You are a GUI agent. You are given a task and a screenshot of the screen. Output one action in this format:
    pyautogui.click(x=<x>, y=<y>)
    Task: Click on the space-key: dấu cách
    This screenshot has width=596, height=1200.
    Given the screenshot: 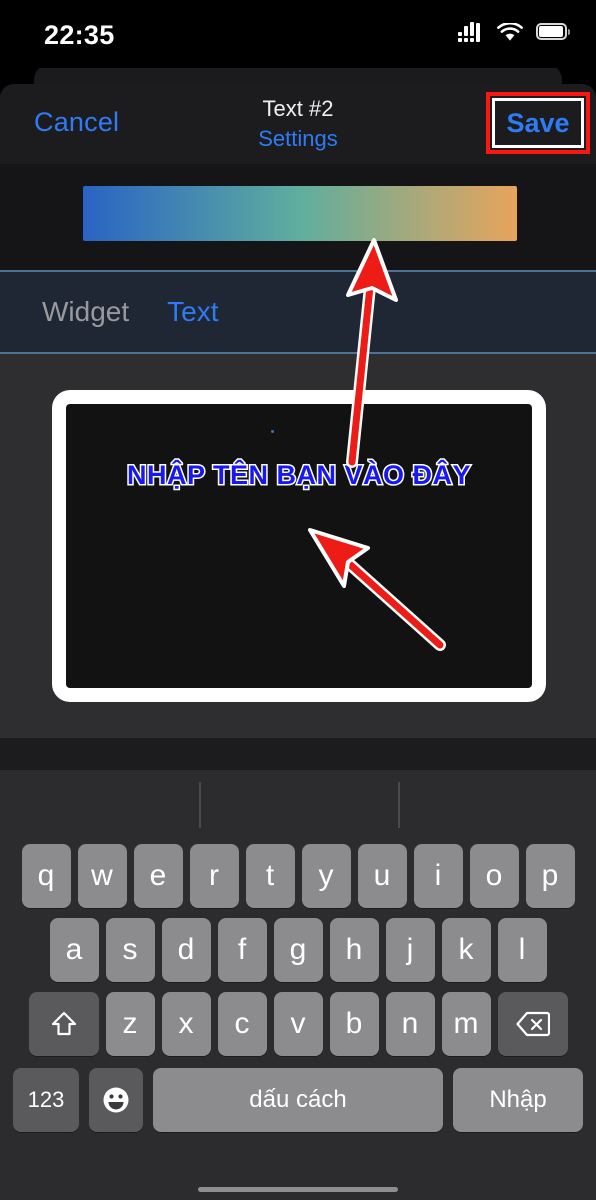 What is the action you would take?
    pyautogui.click(x=298, y=1100)
    